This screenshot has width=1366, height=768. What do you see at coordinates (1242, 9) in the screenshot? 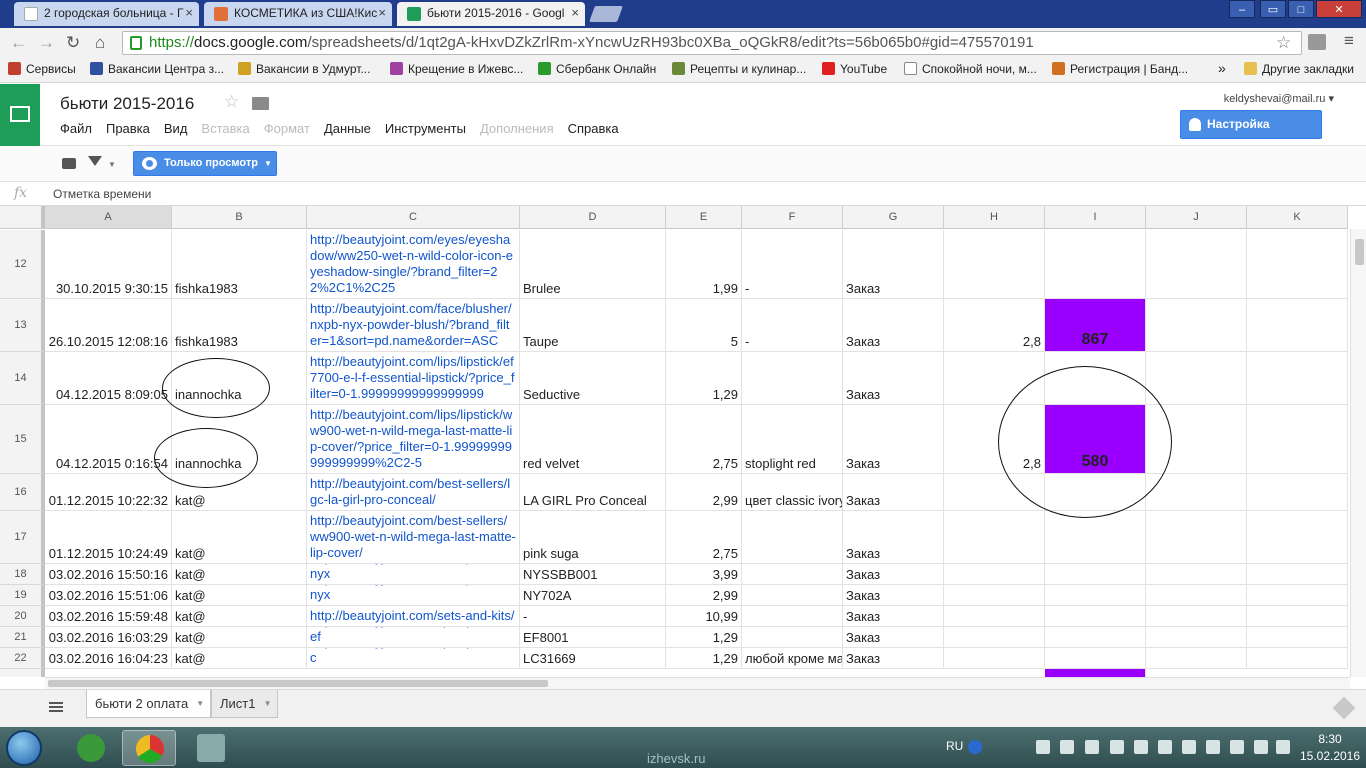
I see `minimize-icon: –` at bounding box center [1242, 9].